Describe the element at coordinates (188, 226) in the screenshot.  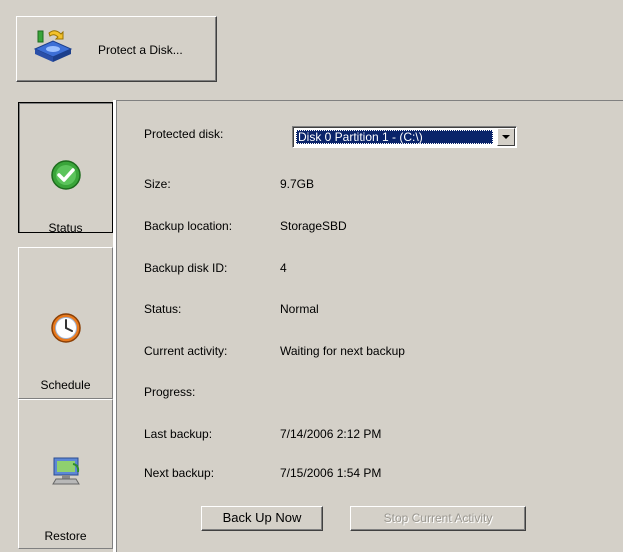
I see `backup-location-label: Backup location:` at that location.